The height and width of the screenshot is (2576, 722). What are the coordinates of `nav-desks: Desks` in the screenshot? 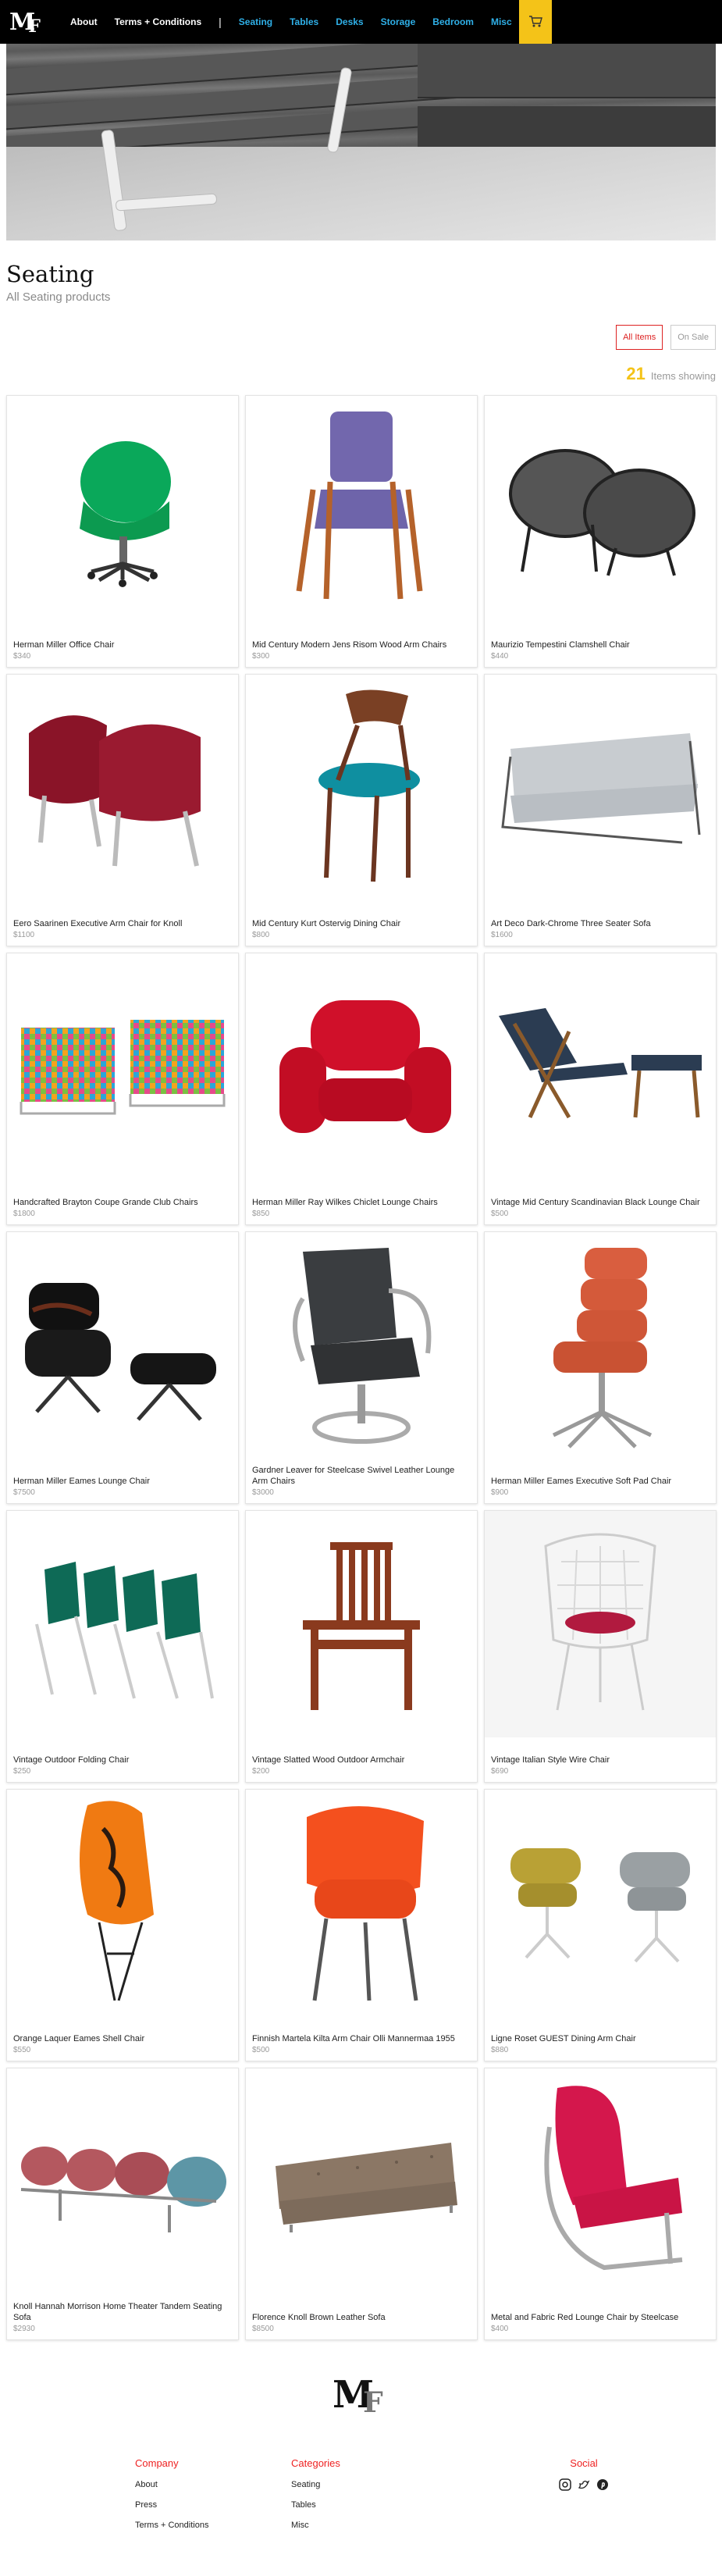 It's located at (350, 21).